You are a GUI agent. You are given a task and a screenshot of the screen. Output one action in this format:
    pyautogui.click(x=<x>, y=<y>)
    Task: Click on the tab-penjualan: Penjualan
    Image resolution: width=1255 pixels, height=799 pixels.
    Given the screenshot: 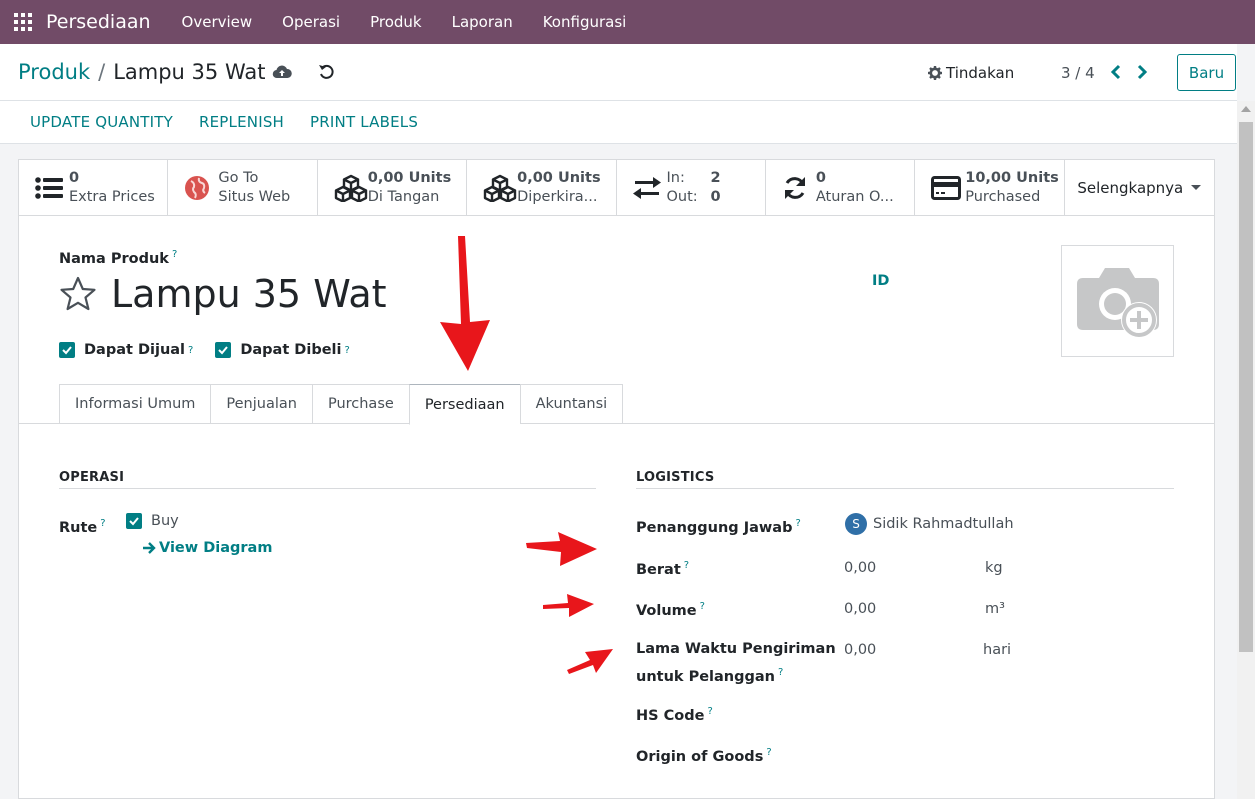 What is the action you would take?
    pyautogui.click(x=261, y=404)
    